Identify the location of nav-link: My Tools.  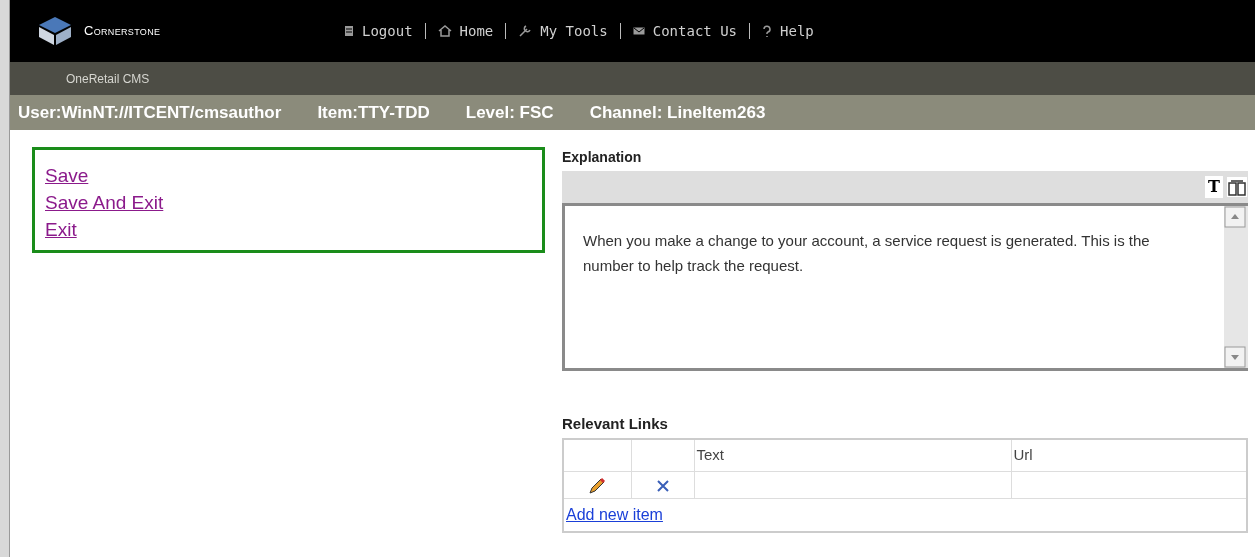
(563, 31).